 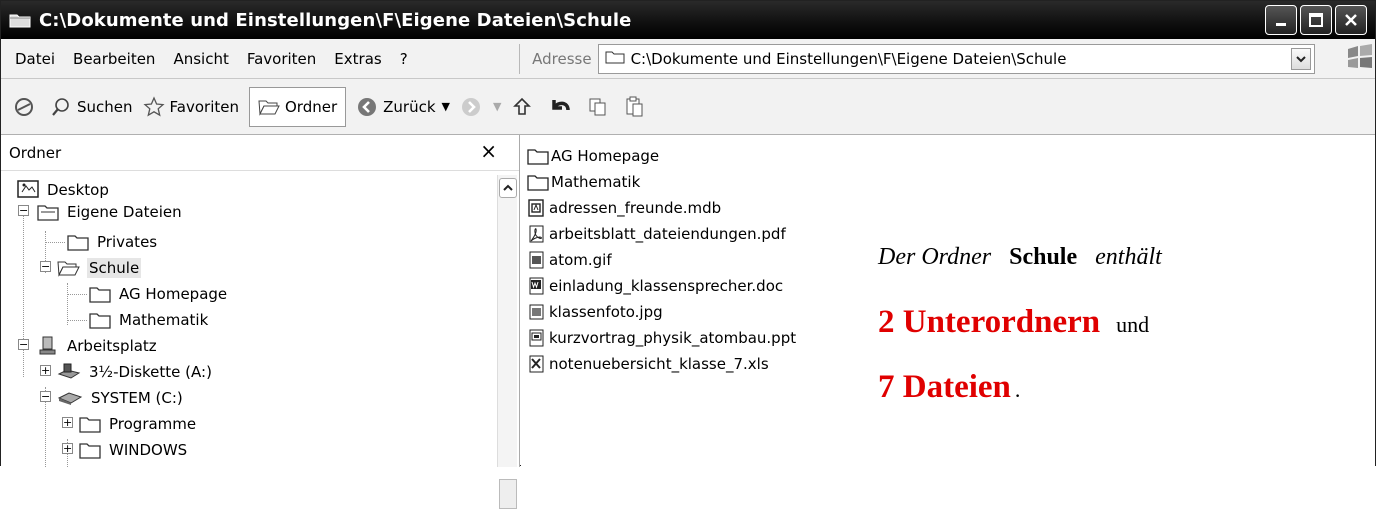 What do you see at coordinates (1043, 257) in the screenshot?
I see `annotation-folder-name: Schule` at bounding box center [1043, 257].